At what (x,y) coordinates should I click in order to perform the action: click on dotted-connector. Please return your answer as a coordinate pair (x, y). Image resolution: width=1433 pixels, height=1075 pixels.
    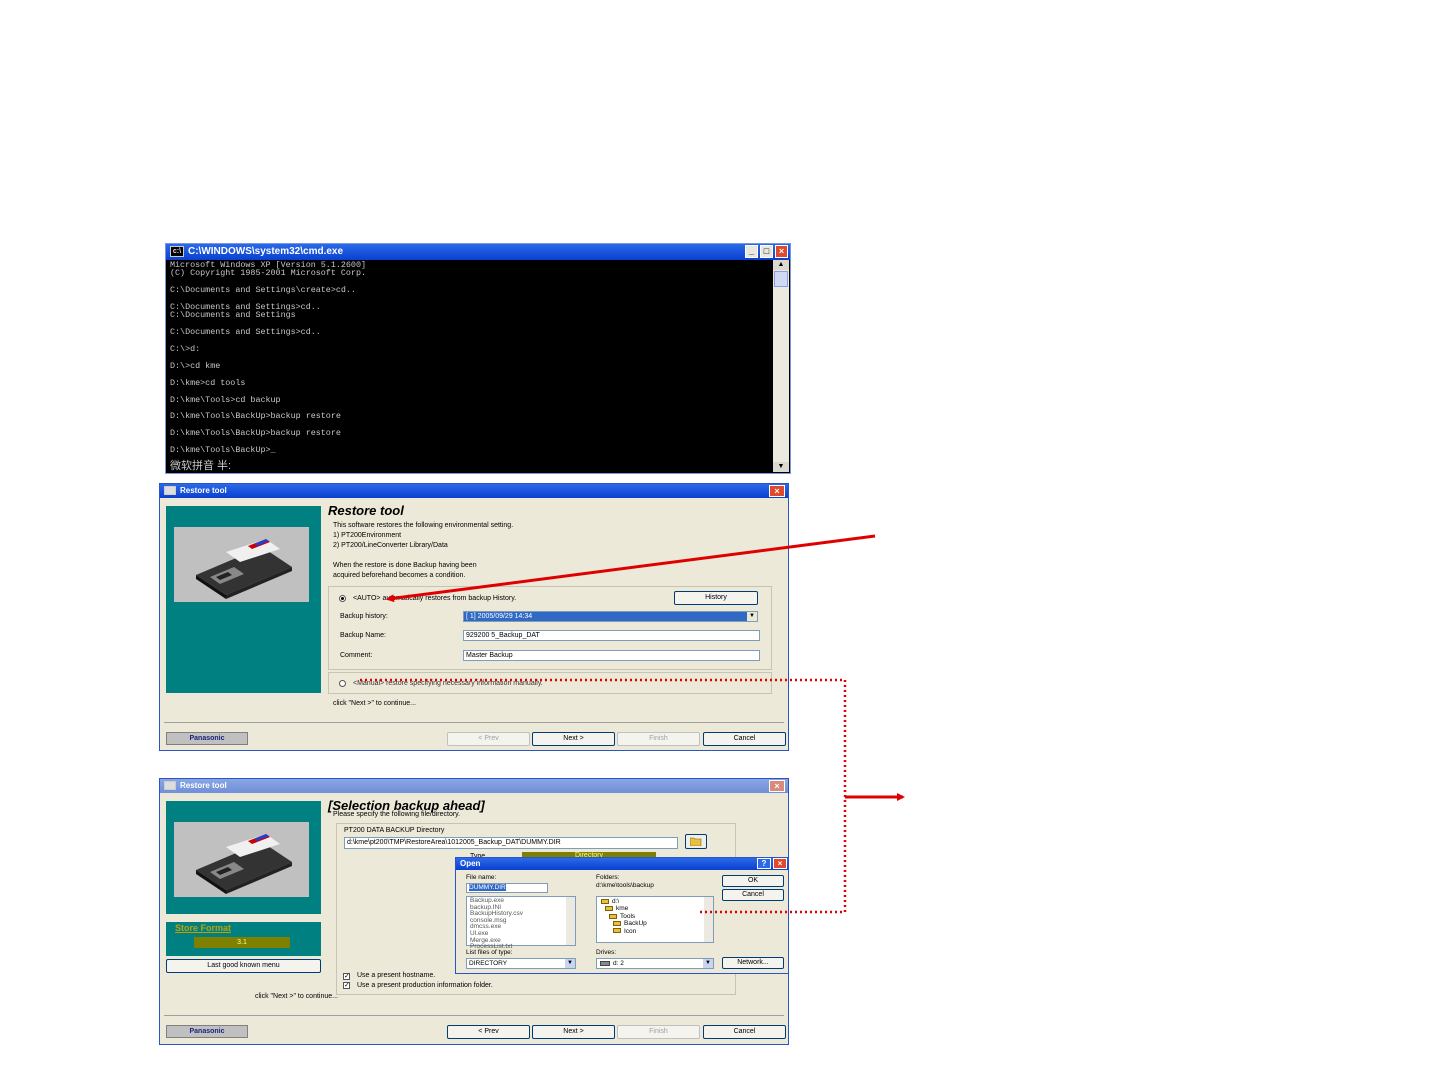
    Looking at the image, I should click on (603, 796).